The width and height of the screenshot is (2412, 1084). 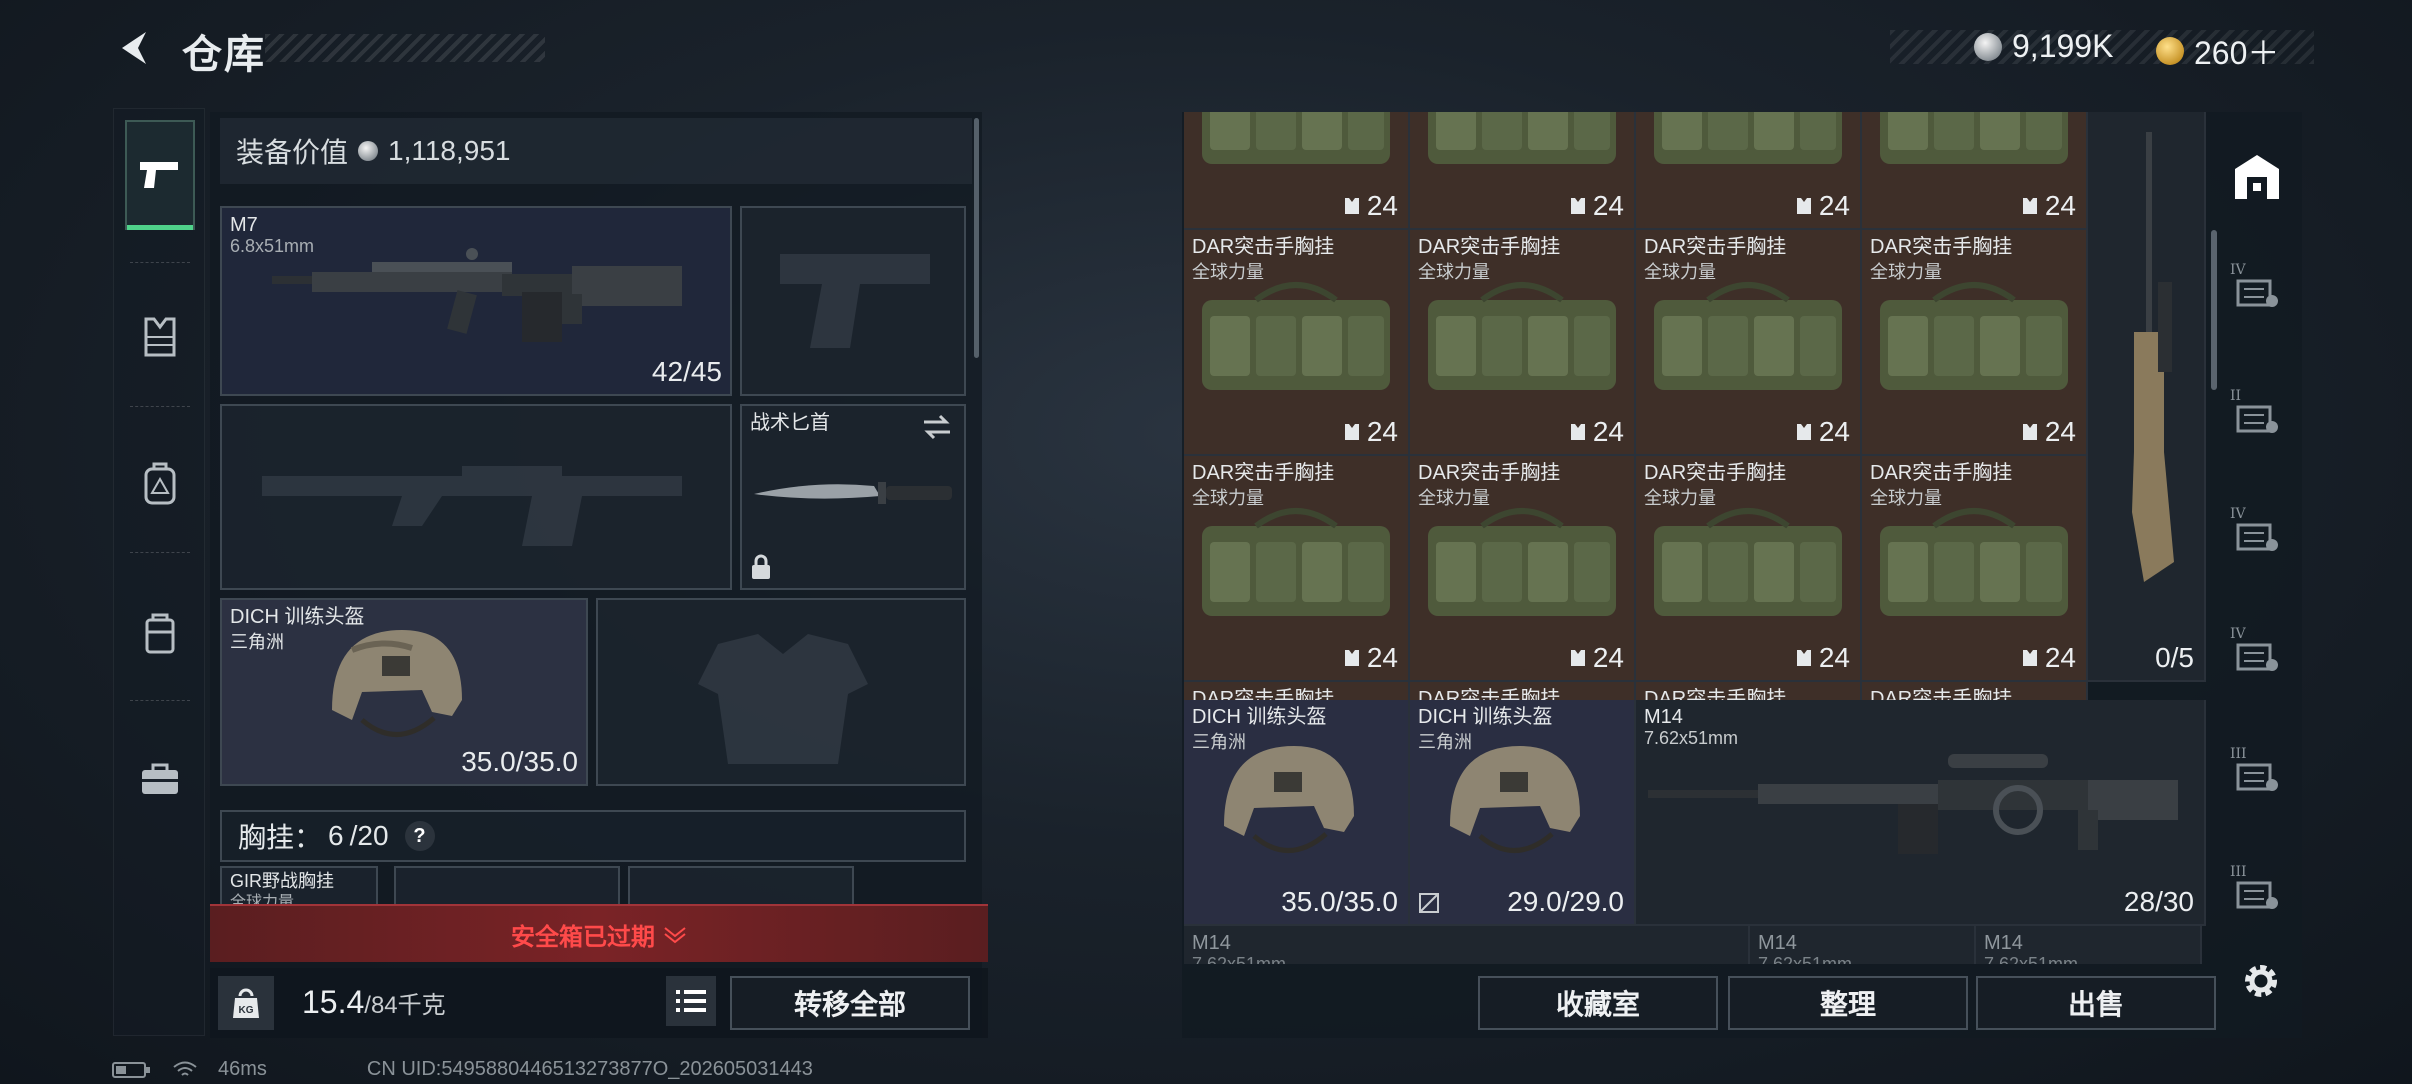 What do you see at coordinates (2257, 177) in the screenshot?
I see `tab-all-stash` at bounding box center [2257, 177].